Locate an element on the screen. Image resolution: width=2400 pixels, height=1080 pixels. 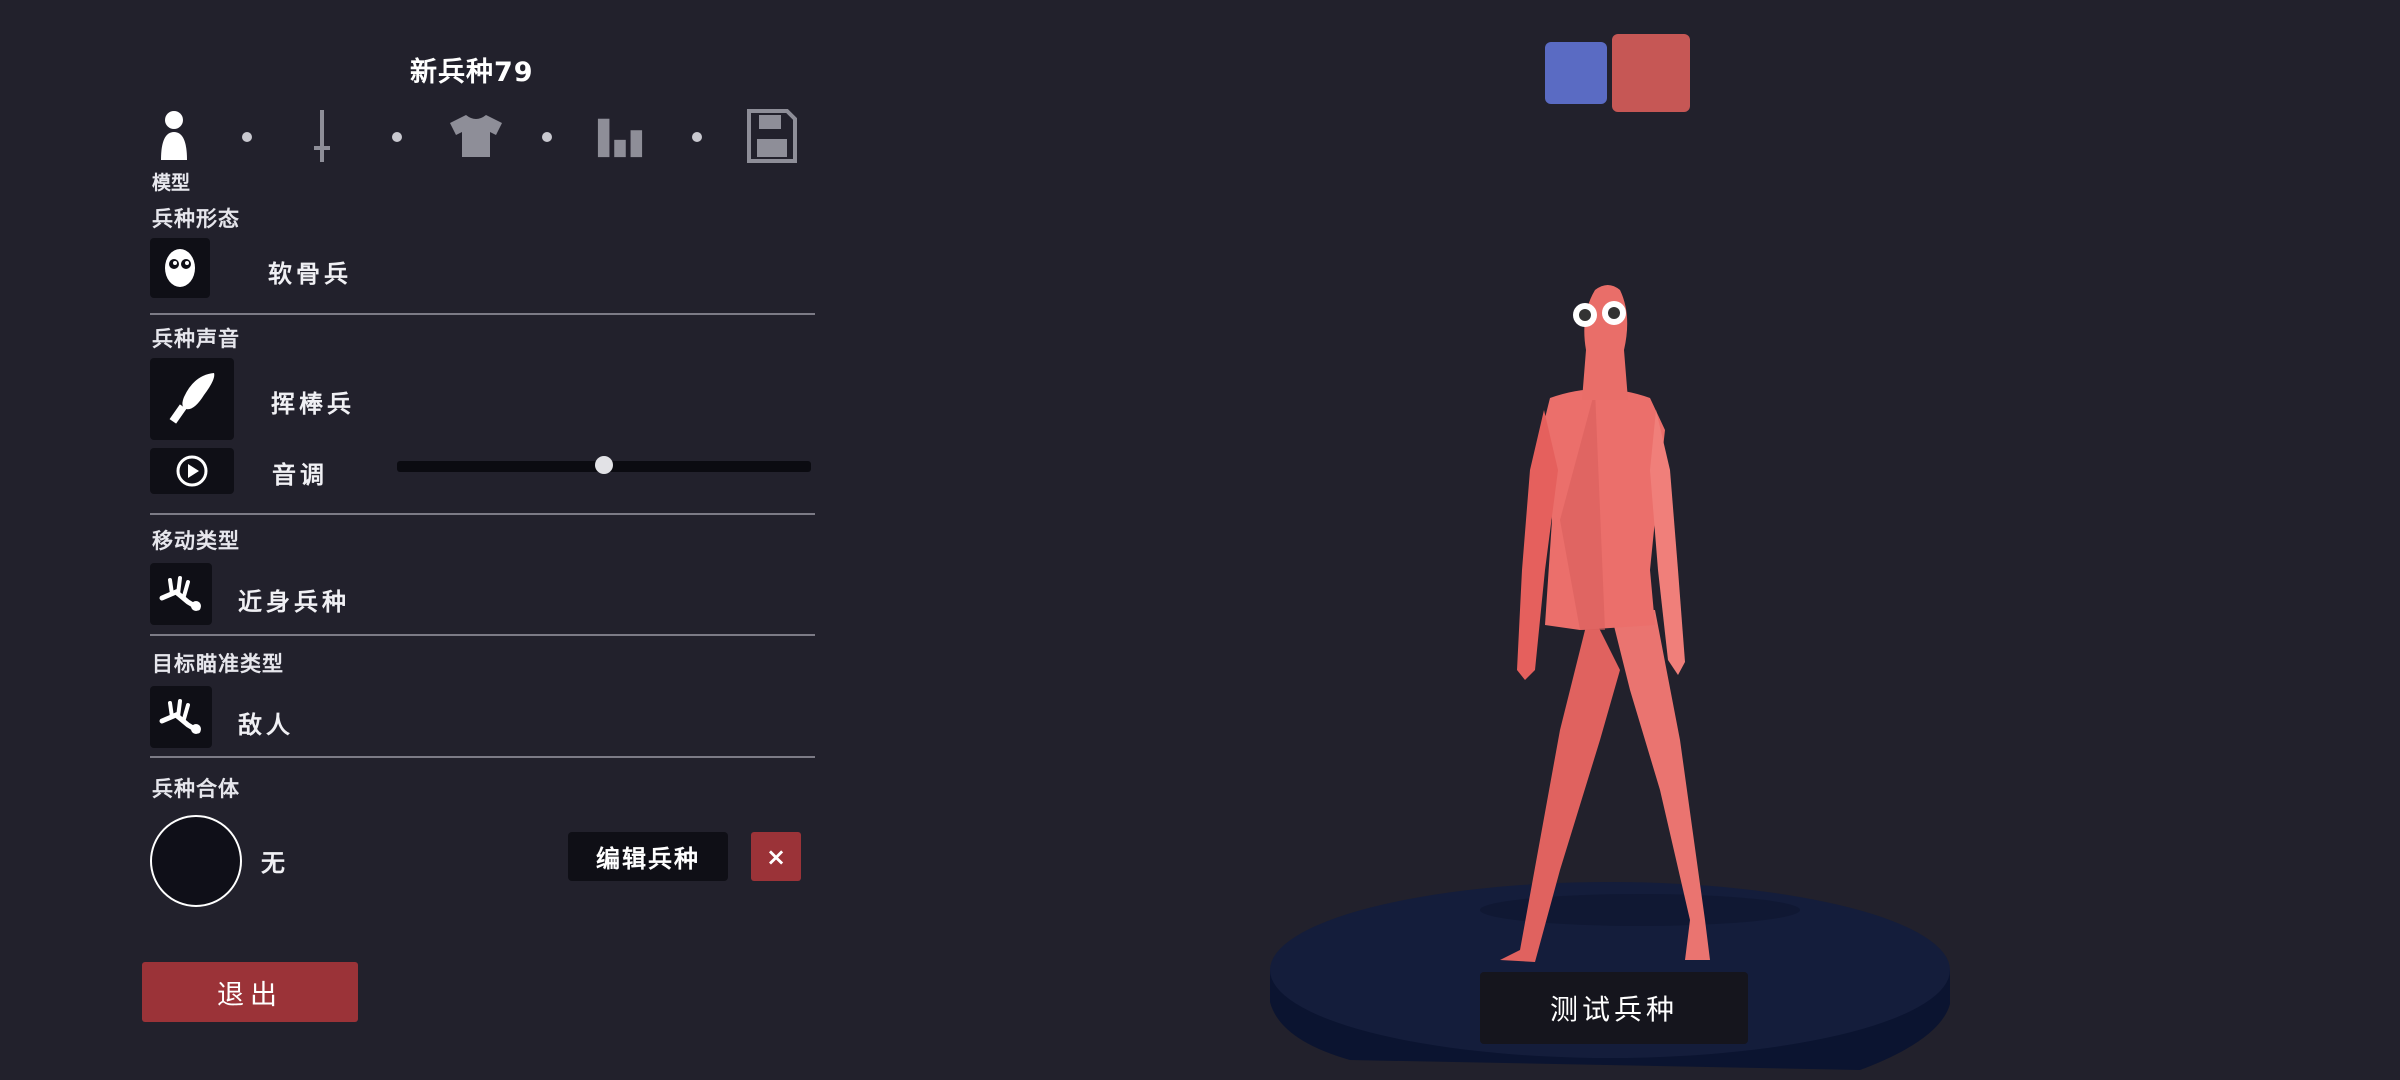
voice-value: 挥棒兵 is located at coordinates (313, 401).